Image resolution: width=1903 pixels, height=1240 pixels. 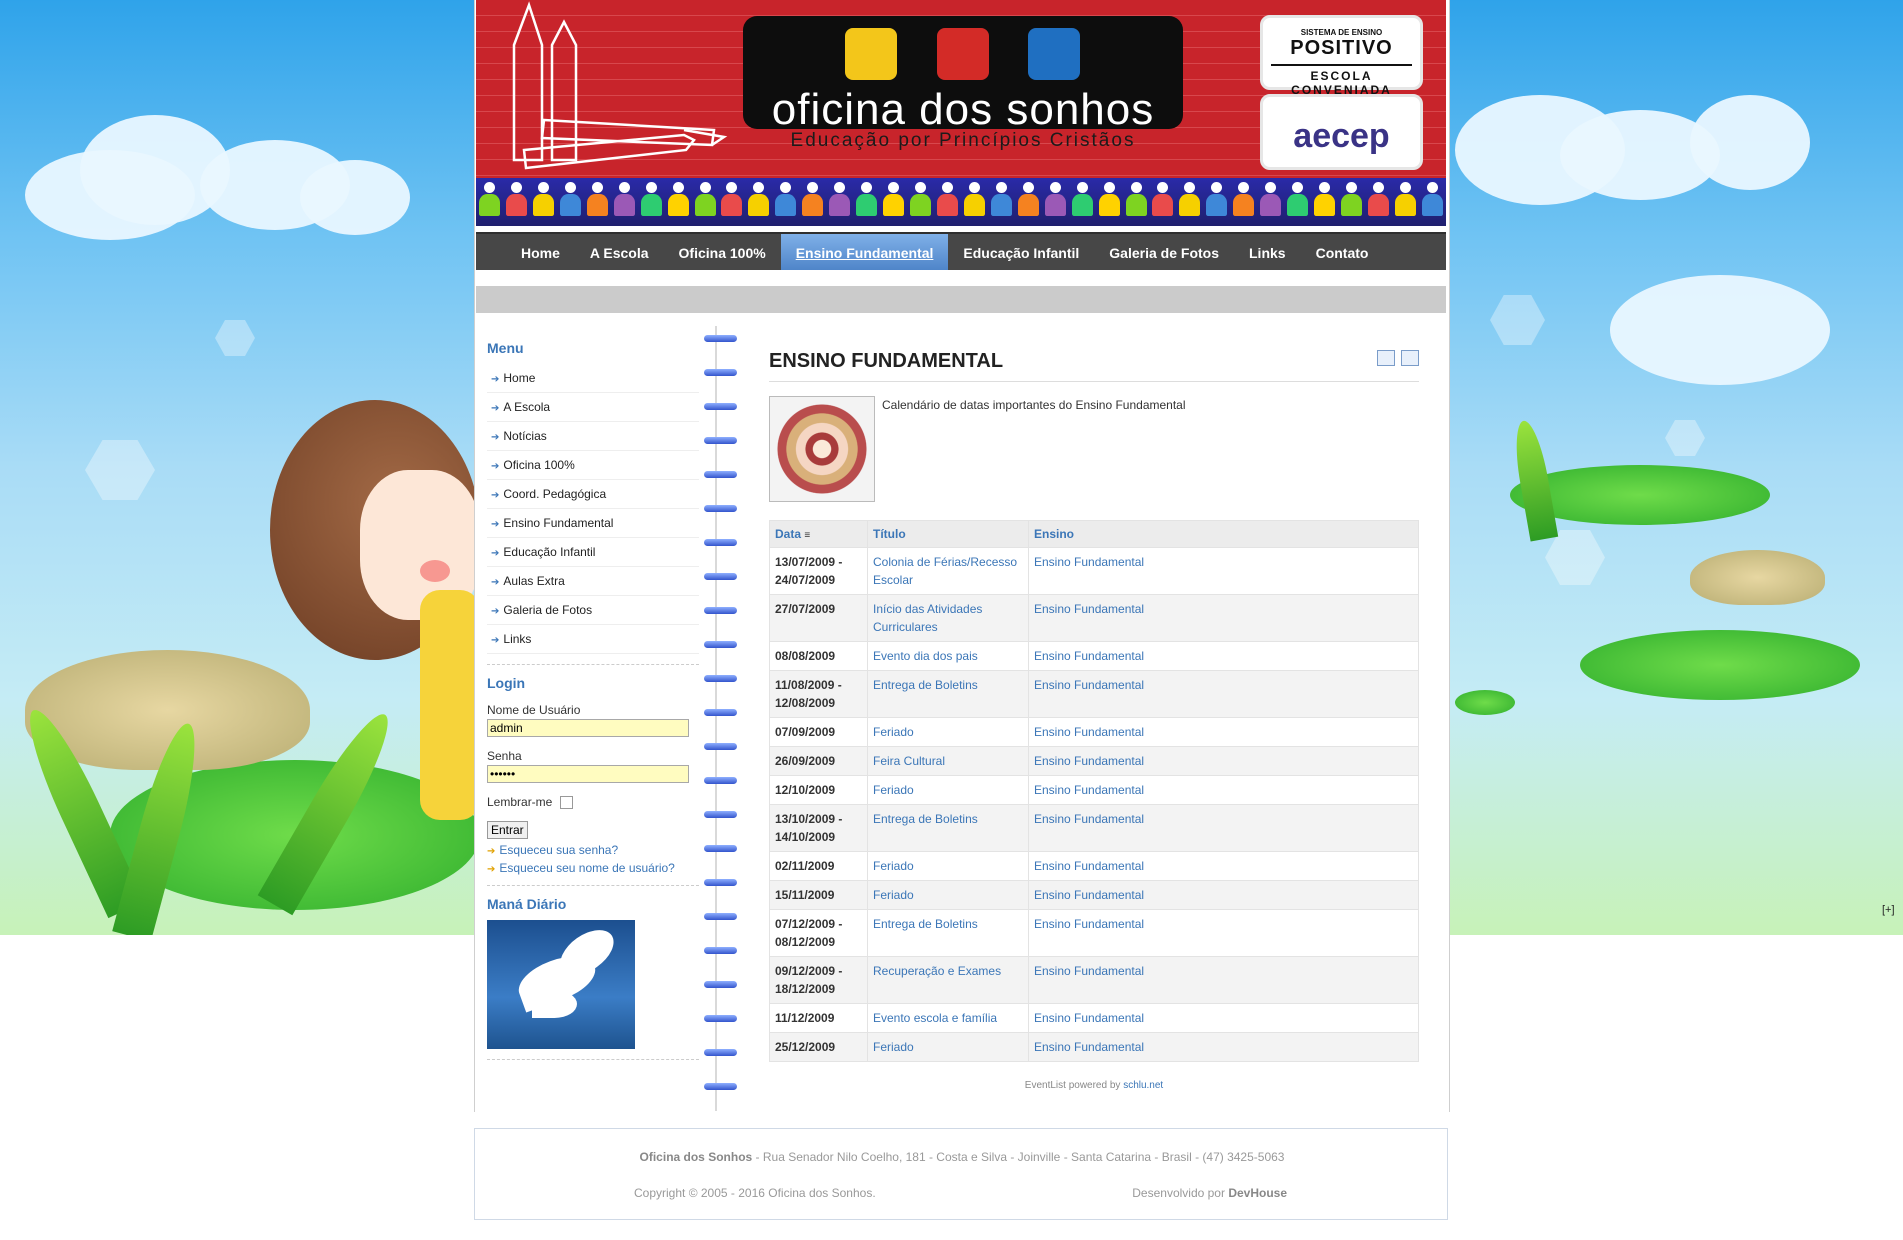 What do you see at coordinates (561, 984) in the screenshot?
I see `dove-image` at bounding box center [561, 984].